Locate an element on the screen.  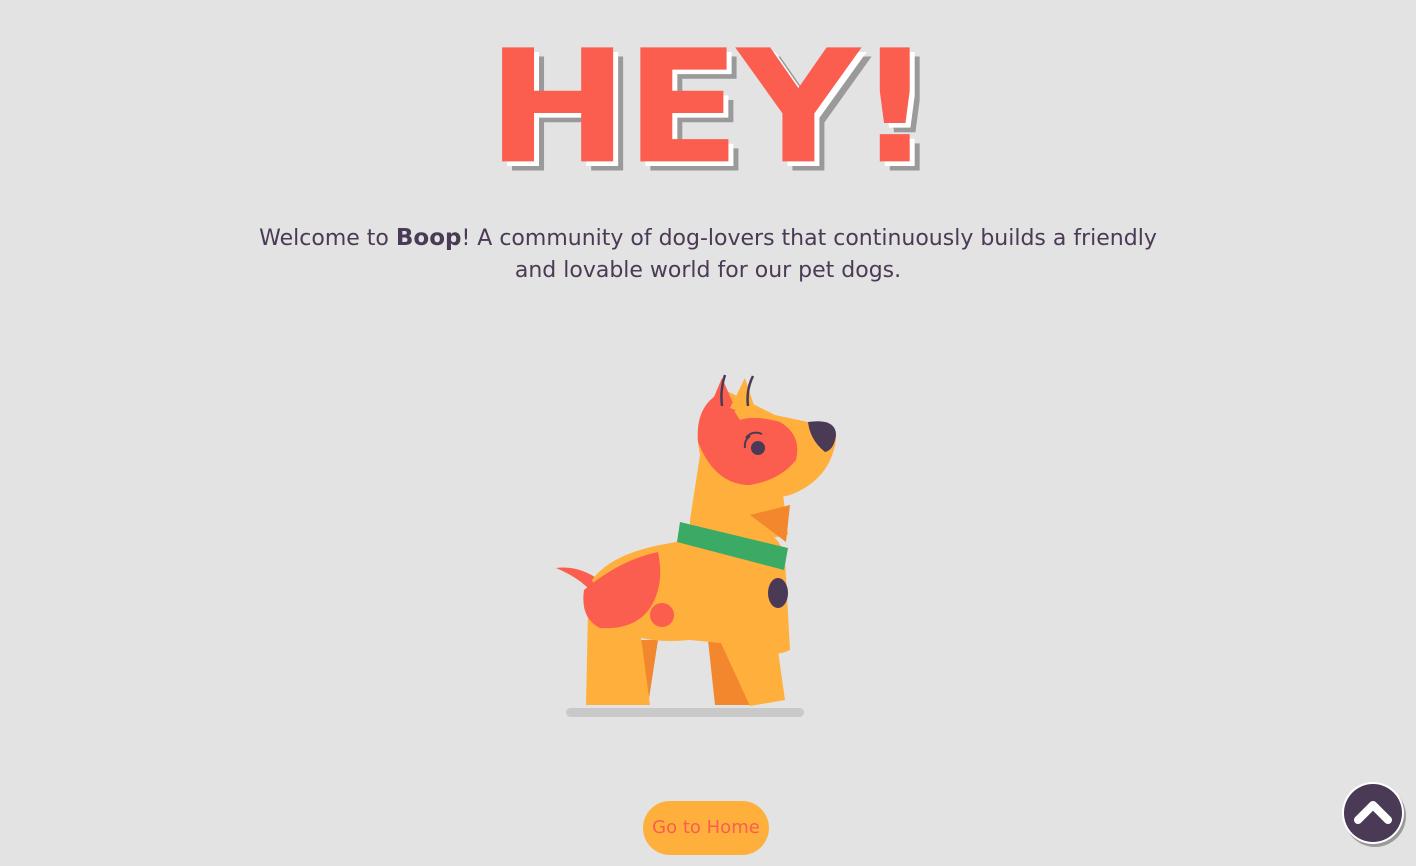
brand-name: Boop is located at coordinates (428, 238).